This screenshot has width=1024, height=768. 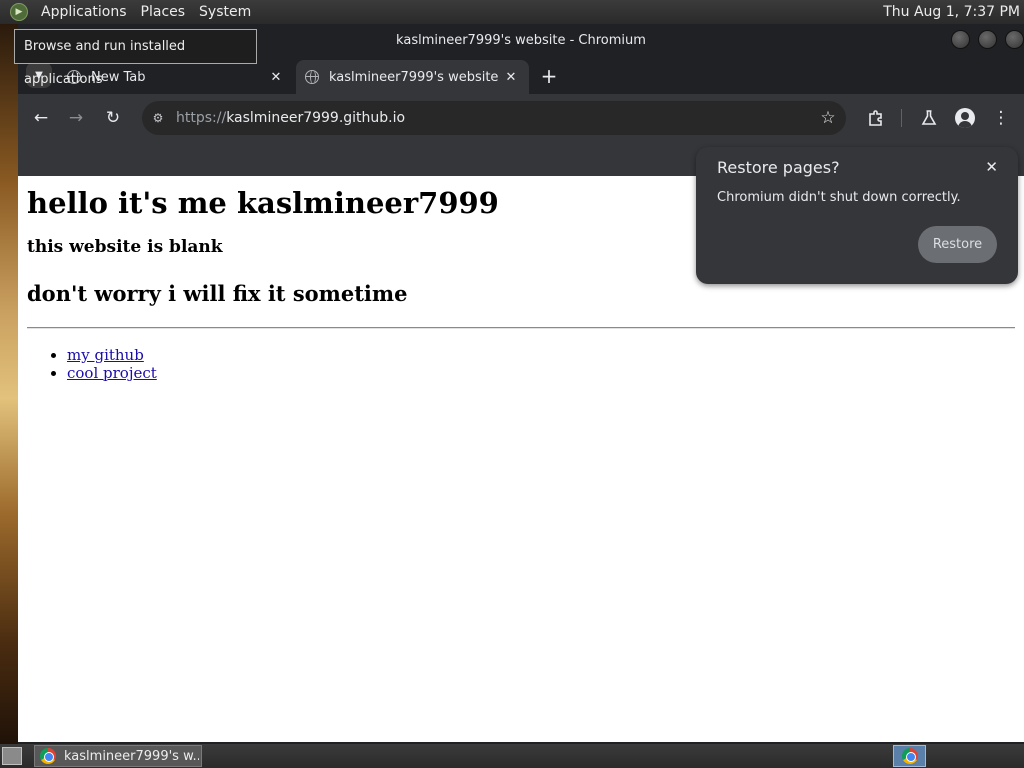 I want to click on panel-clock: Thu Aug 1, 7:37 PM, so click(x=951, y=12).